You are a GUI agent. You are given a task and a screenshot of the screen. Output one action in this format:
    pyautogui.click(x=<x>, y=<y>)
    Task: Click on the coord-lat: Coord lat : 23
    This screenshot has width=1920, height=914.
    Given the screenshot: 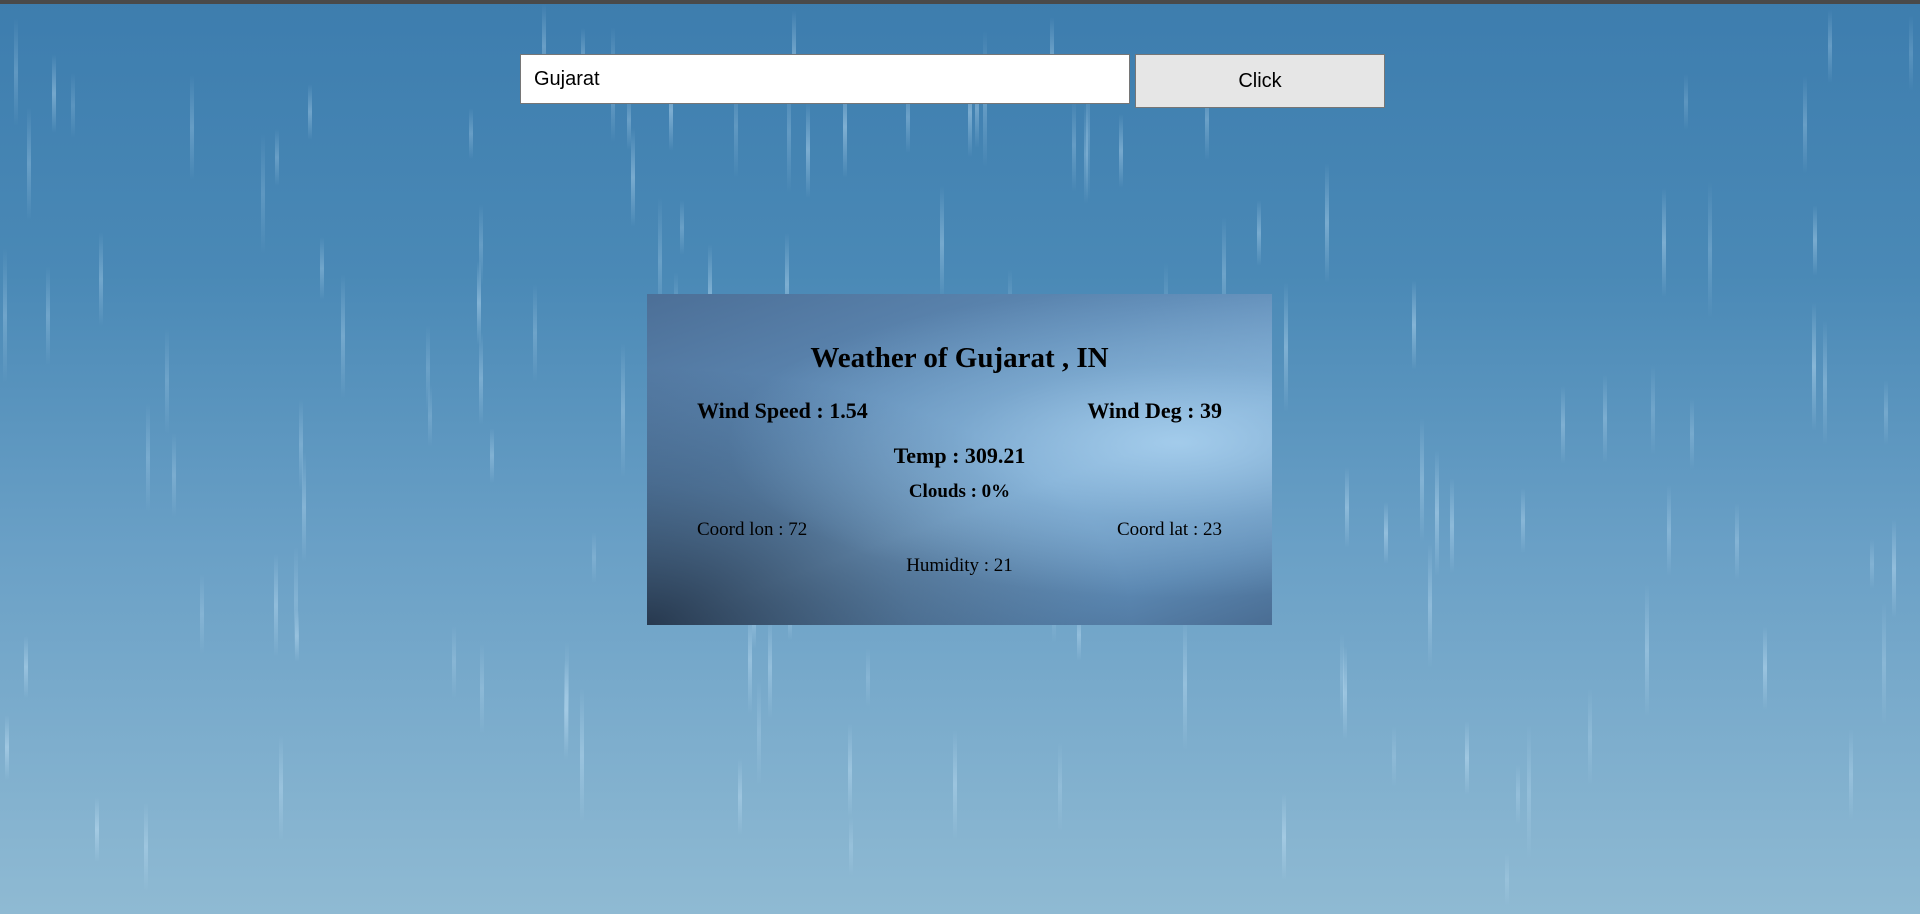 What is the action you would take?
    pyautogui.click(x=1169, y=529)
    